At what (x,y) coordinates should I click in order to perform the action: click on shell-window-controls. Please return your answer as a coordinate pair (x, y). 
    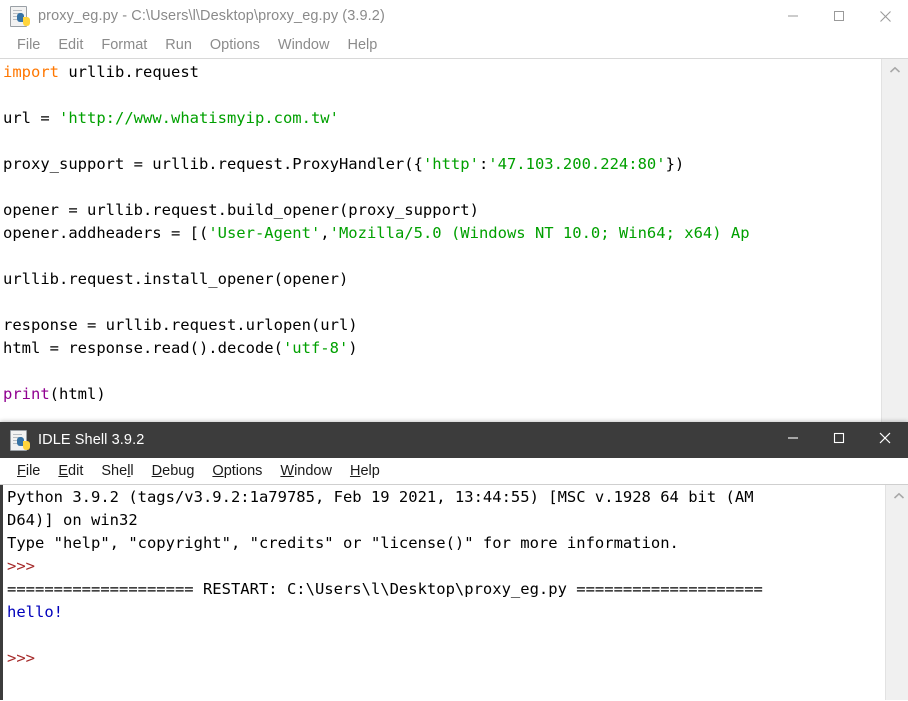
    Looking at the image, I should click on (839, 438).